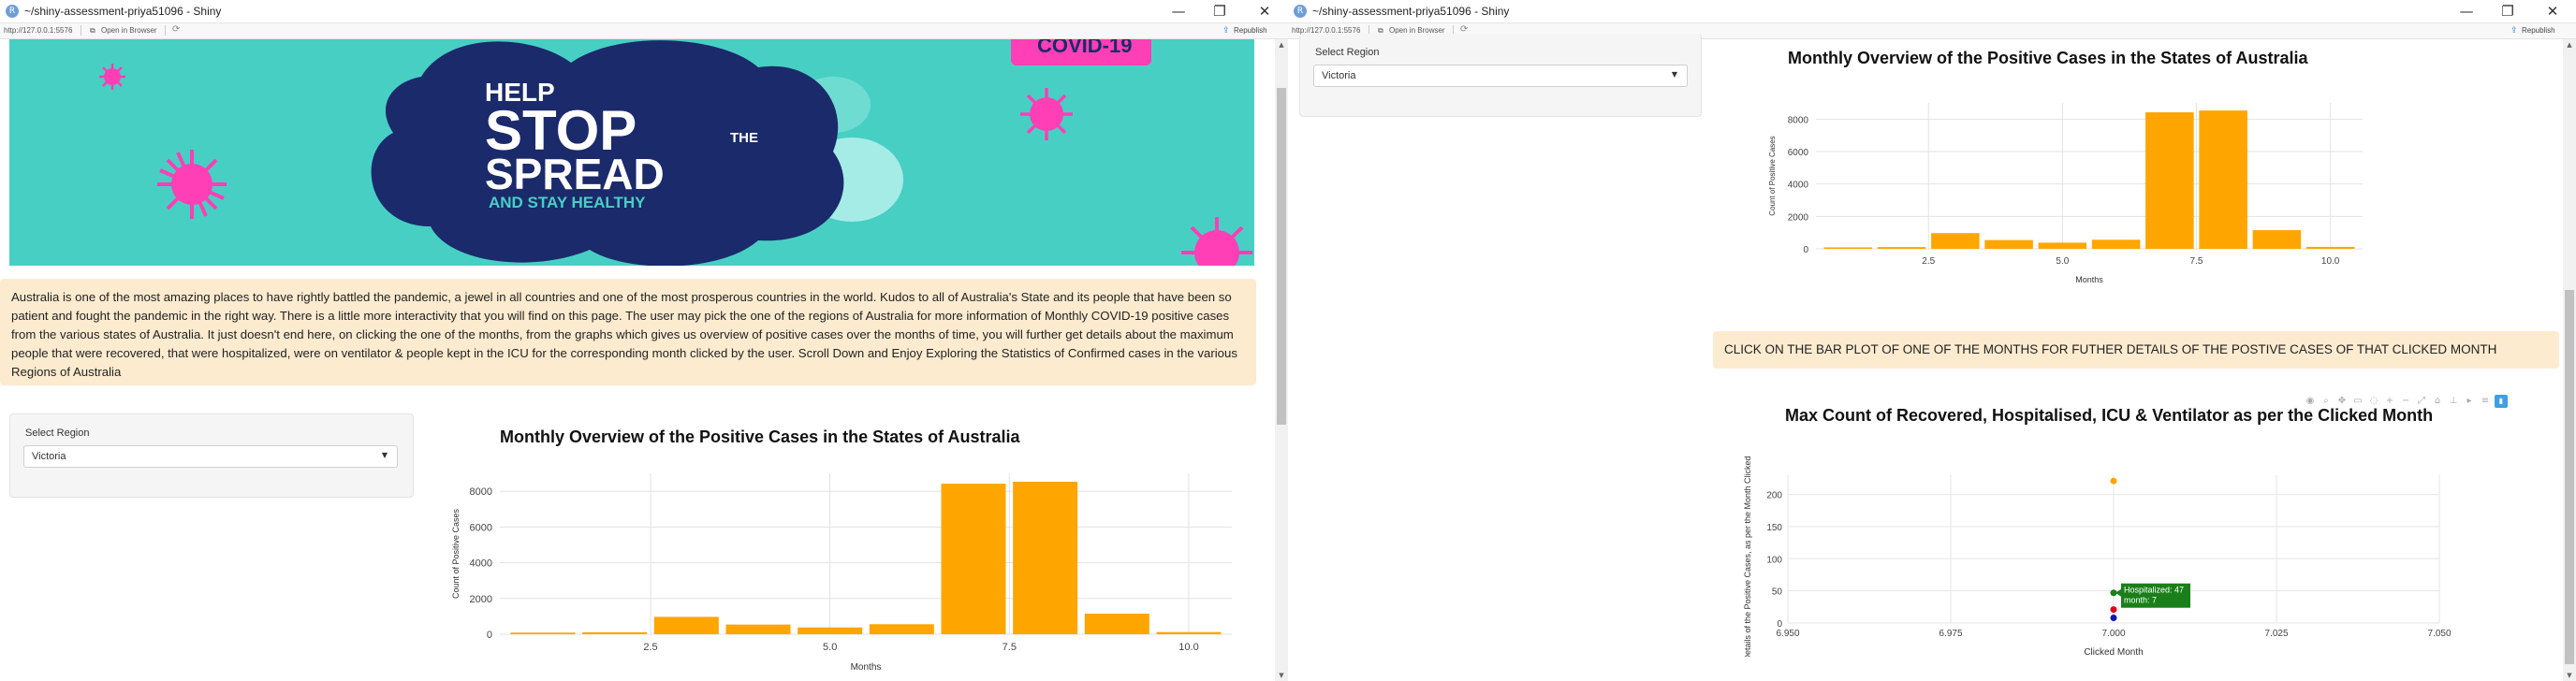 This screenshot has width=2576, height=681. Describe the element at coordinates (575, 174) in the screenshot. I see `banner-spread-text: SPREAD` at that location.